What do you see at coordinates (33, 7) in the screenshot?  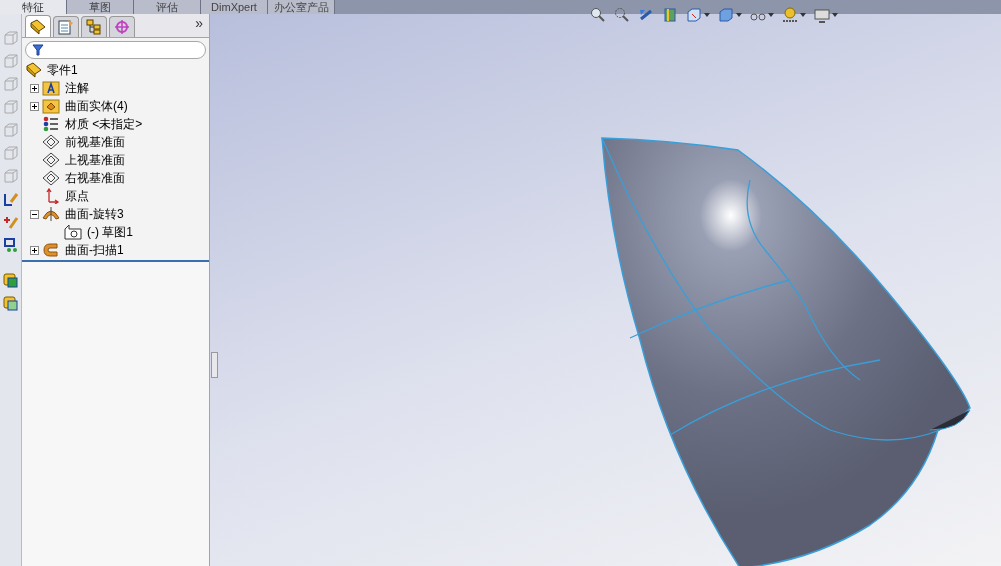 I see `command-tab: 特征` at bounding box center [33, 7].